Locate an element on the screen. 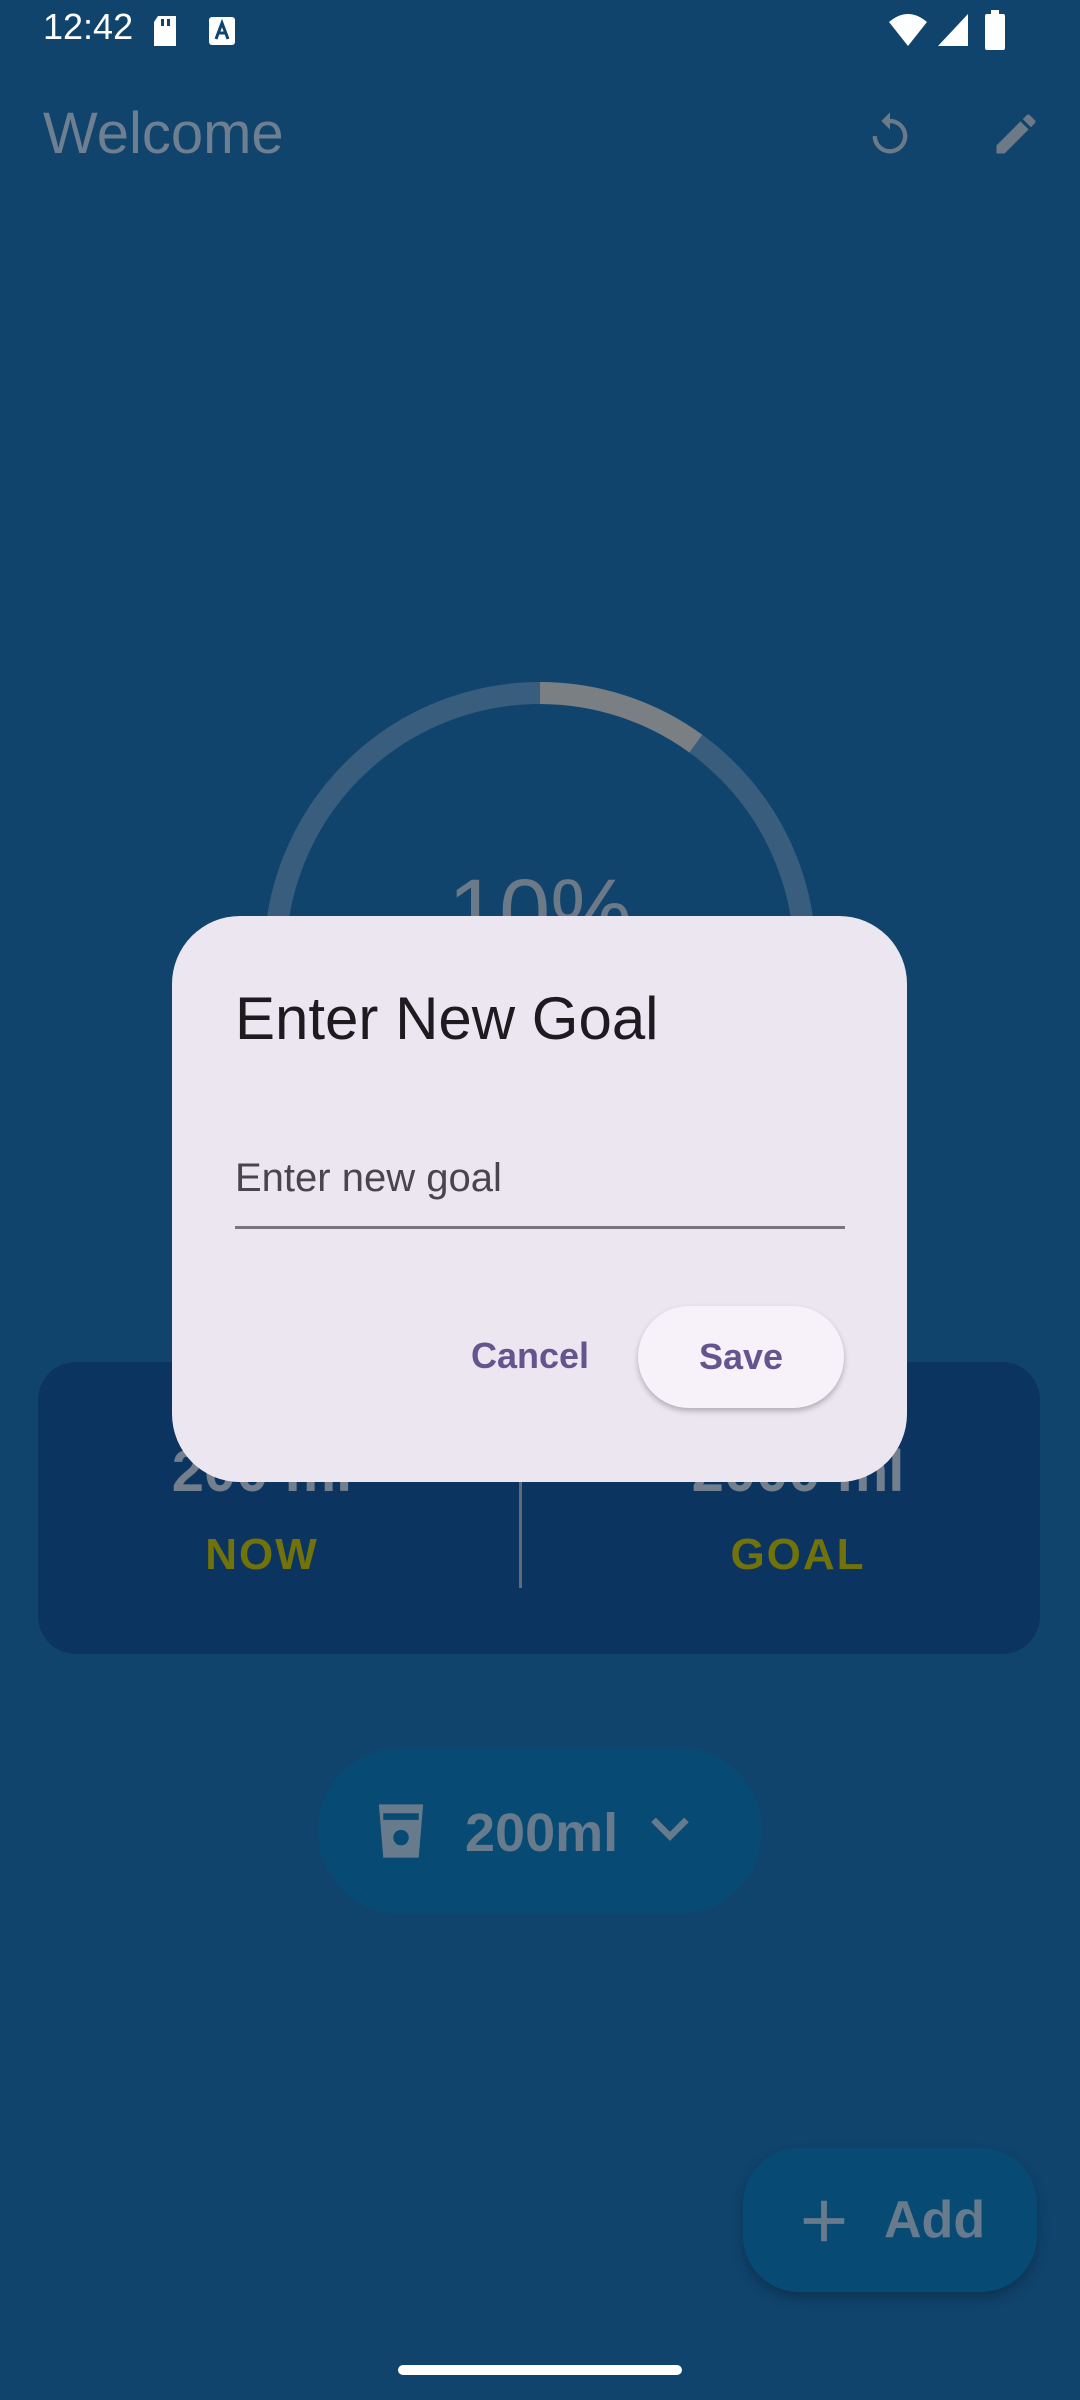 The image size is (1080, 2400). cellular-signal-icon is located at coordinates (953, 30).